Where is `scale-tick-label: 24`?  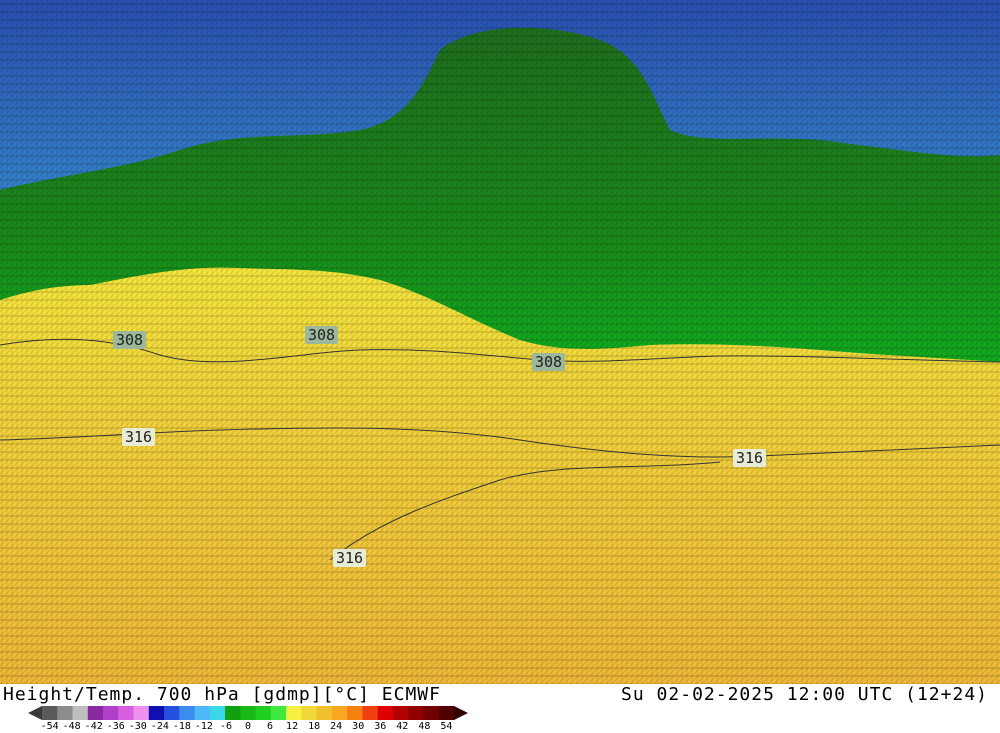 scale-tick-label: 24 is located at coordinates (336, 726).